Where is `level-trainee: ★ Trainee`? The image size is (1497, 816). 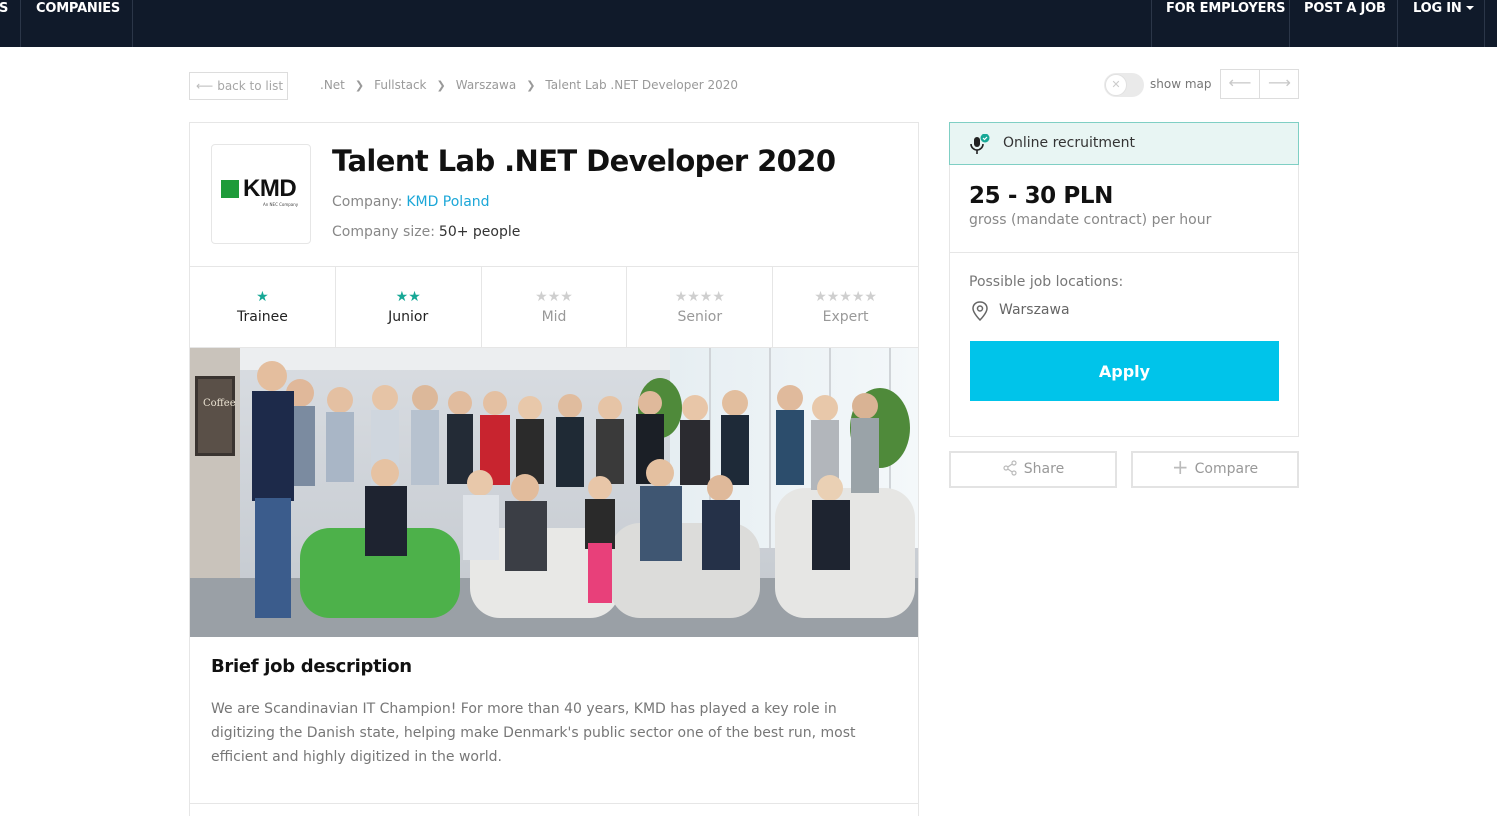
level-trainee: ★ Trainee is located at coordinates (263, 307).